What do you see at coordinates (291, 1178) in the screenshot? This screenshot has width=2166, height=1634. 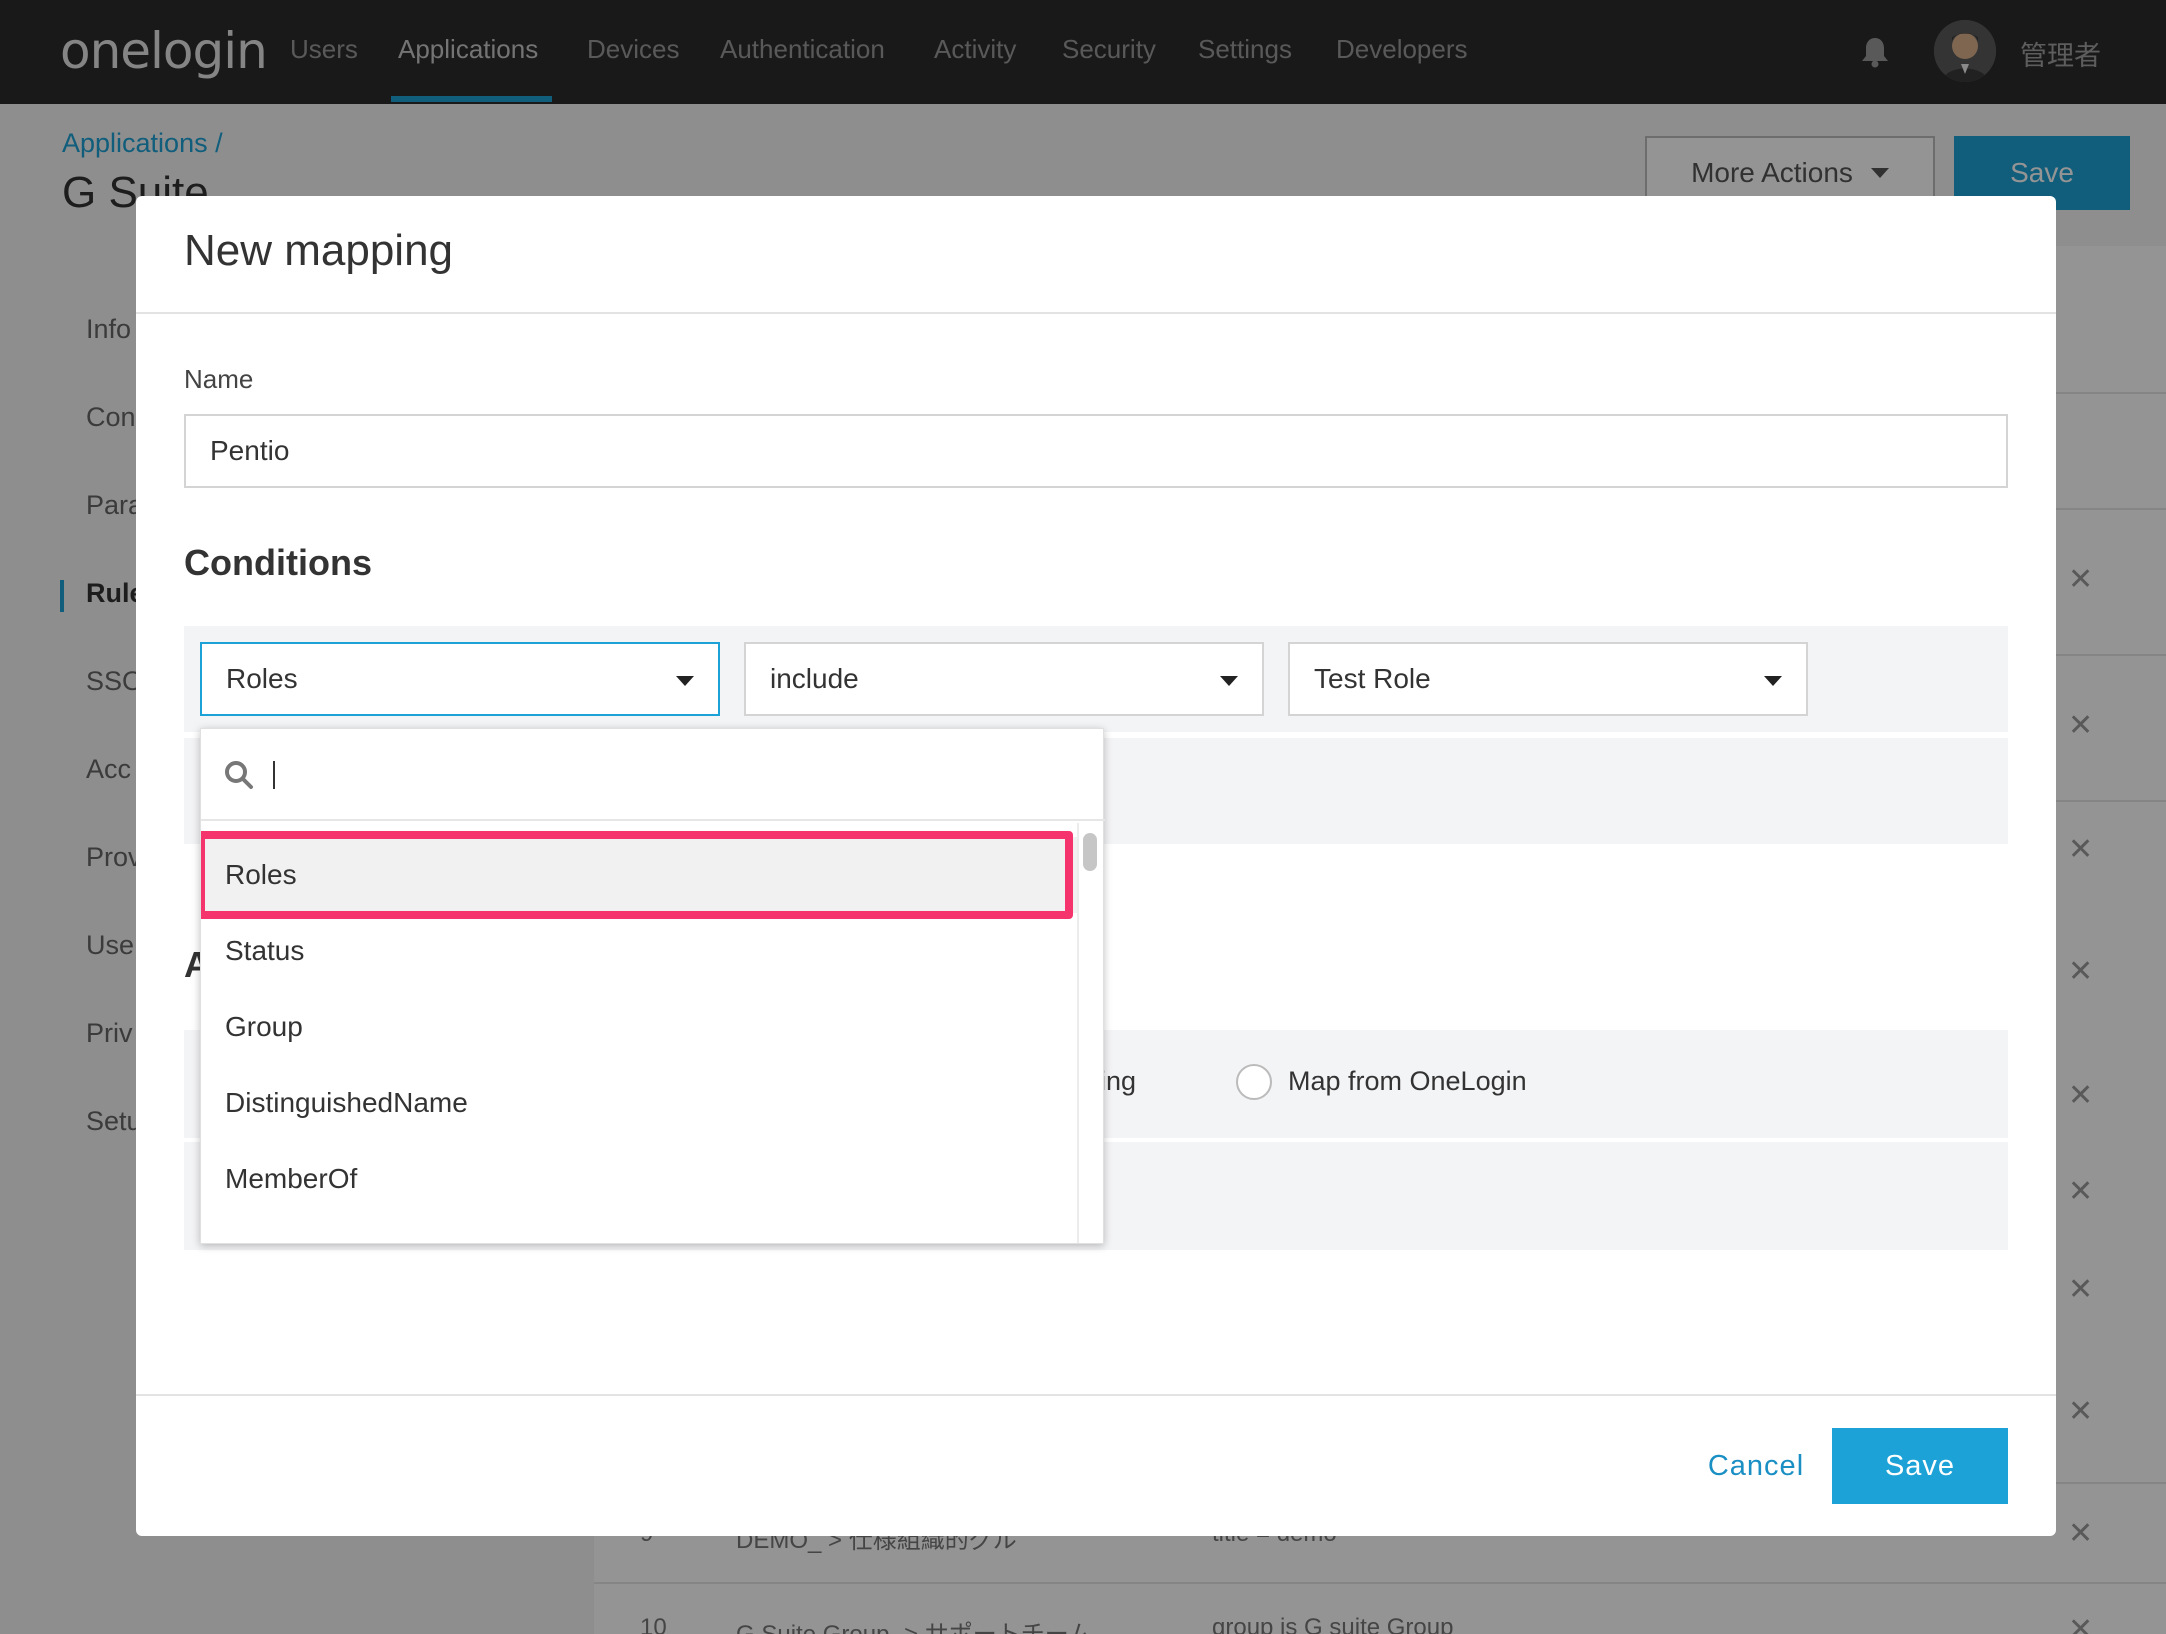 I see `option-label: MemberOf` at bounding box center [291, 1178].